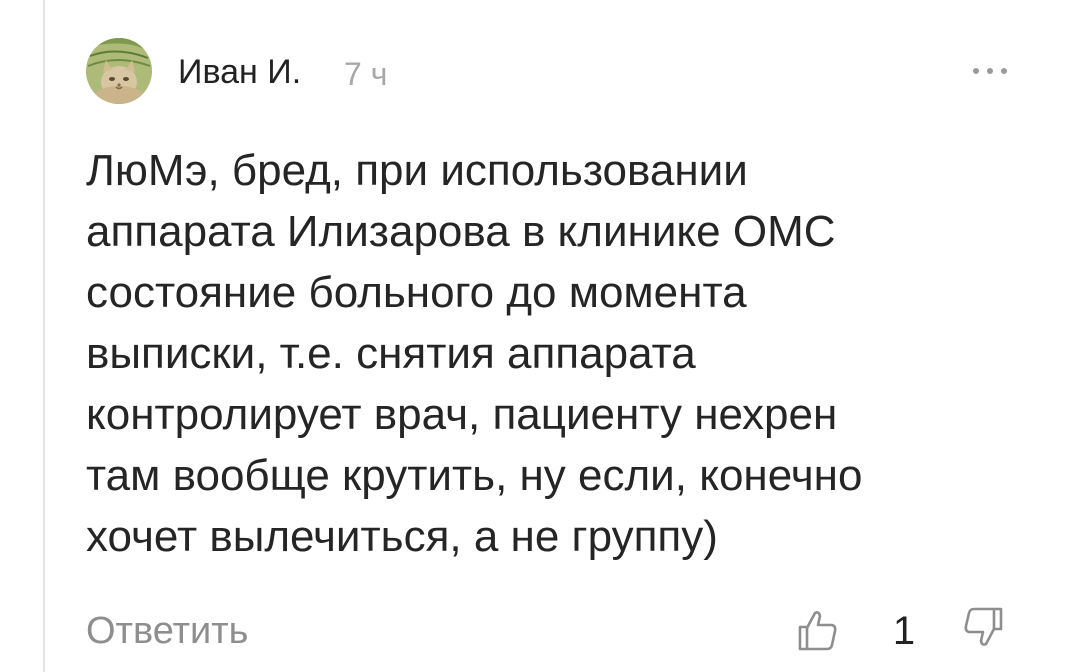  I want to click on comment-time: 7 ч, so click(366, 74).